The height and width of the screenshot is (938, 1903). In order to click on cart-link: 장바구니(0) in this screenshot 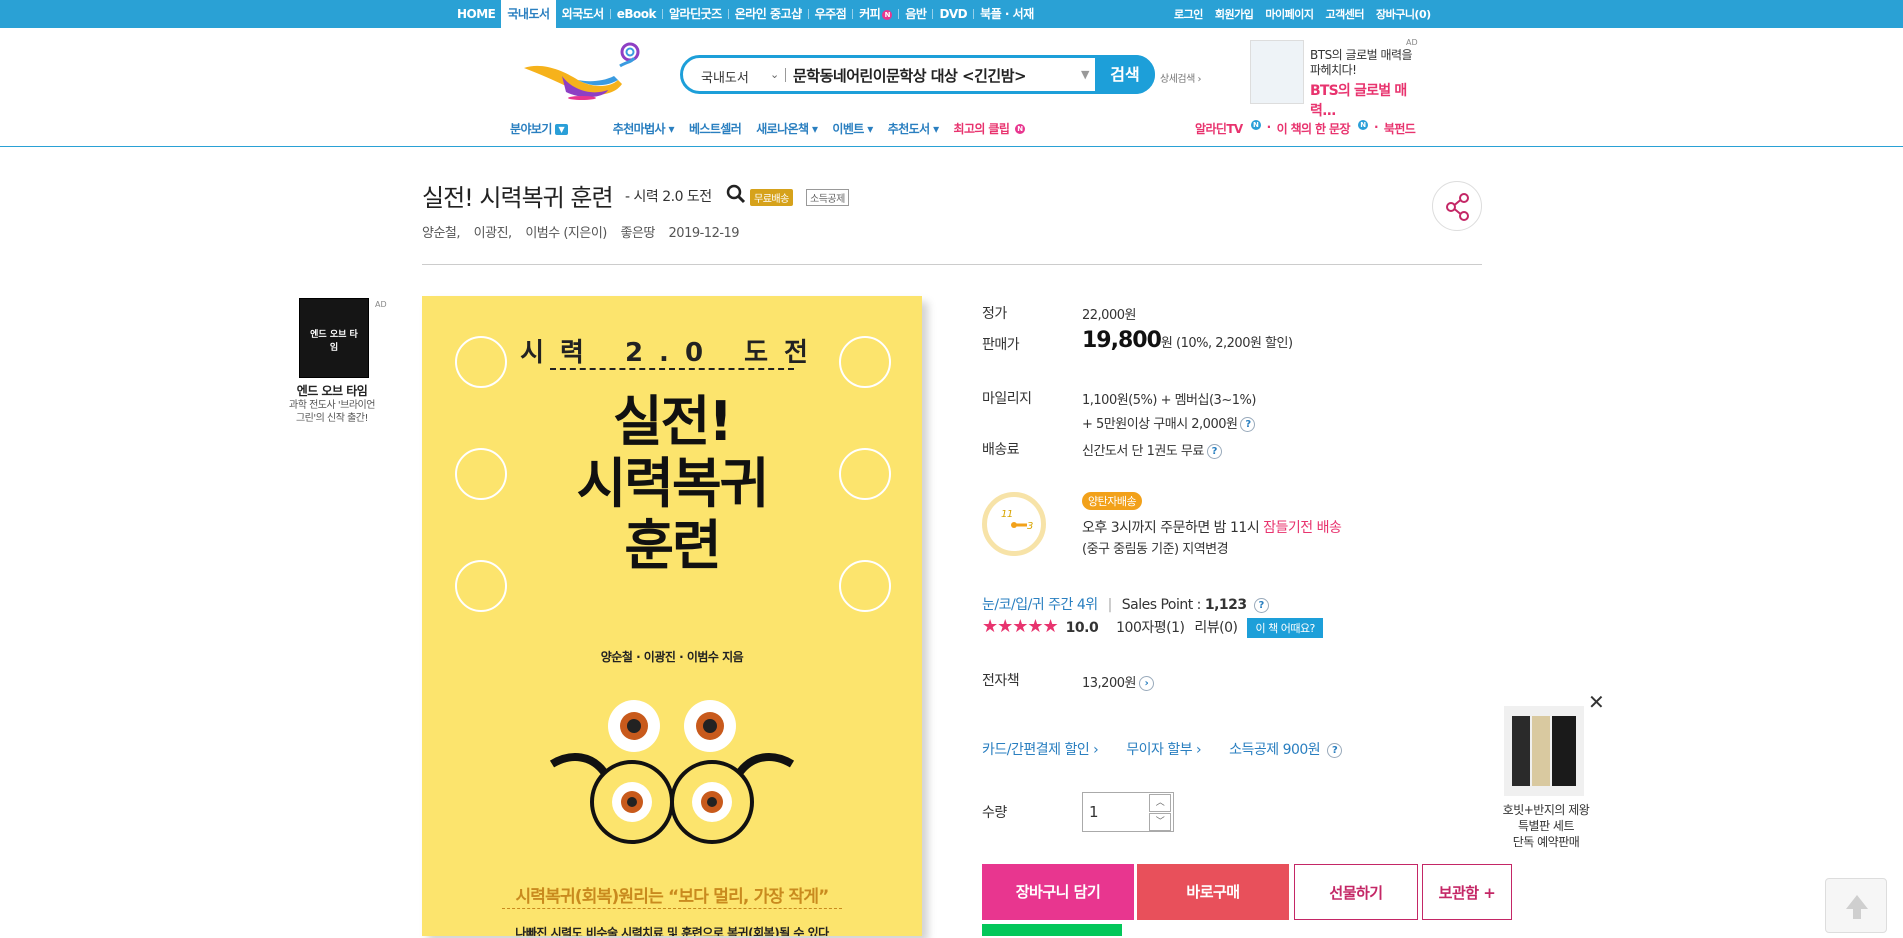, I will do `click(1403, 14)`.